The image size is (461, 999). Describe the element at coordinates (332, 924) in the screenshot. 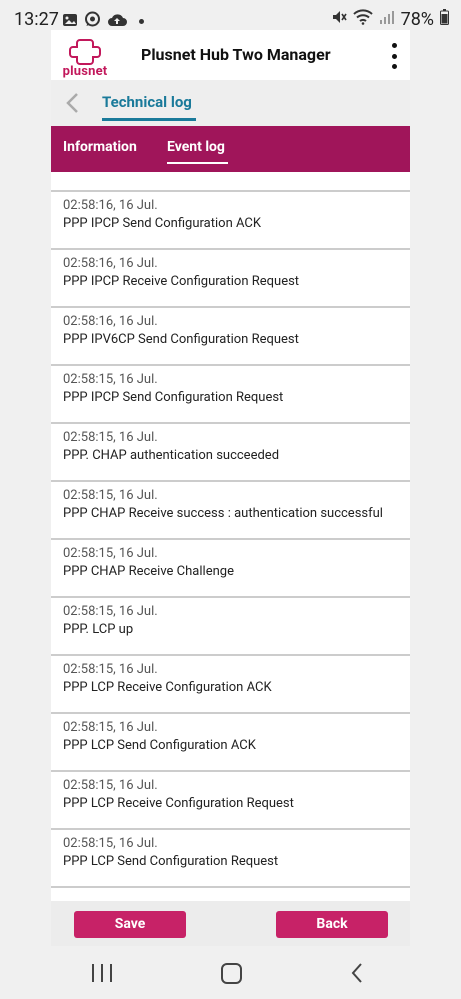

I see `back-button: Back` at that location.